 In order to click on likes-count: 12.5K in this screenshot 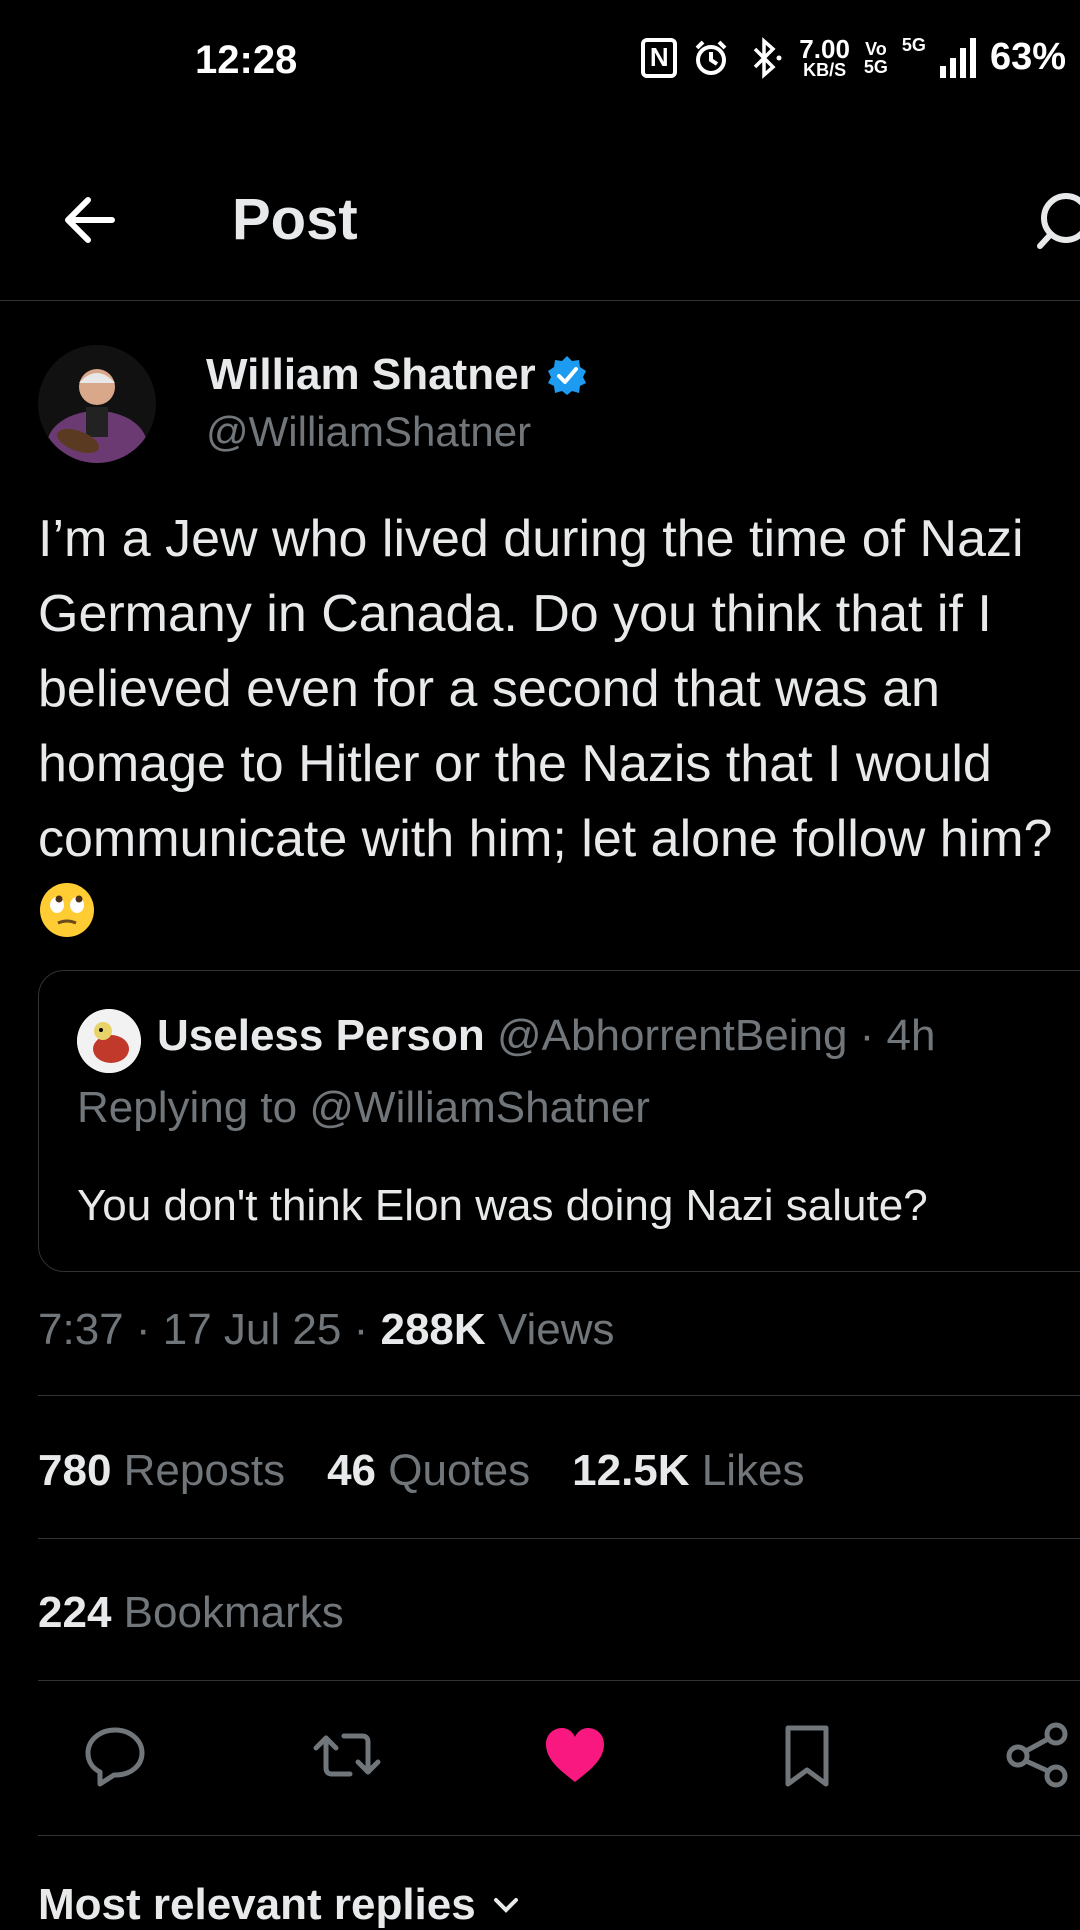, I will do `click(631, 1470)`.